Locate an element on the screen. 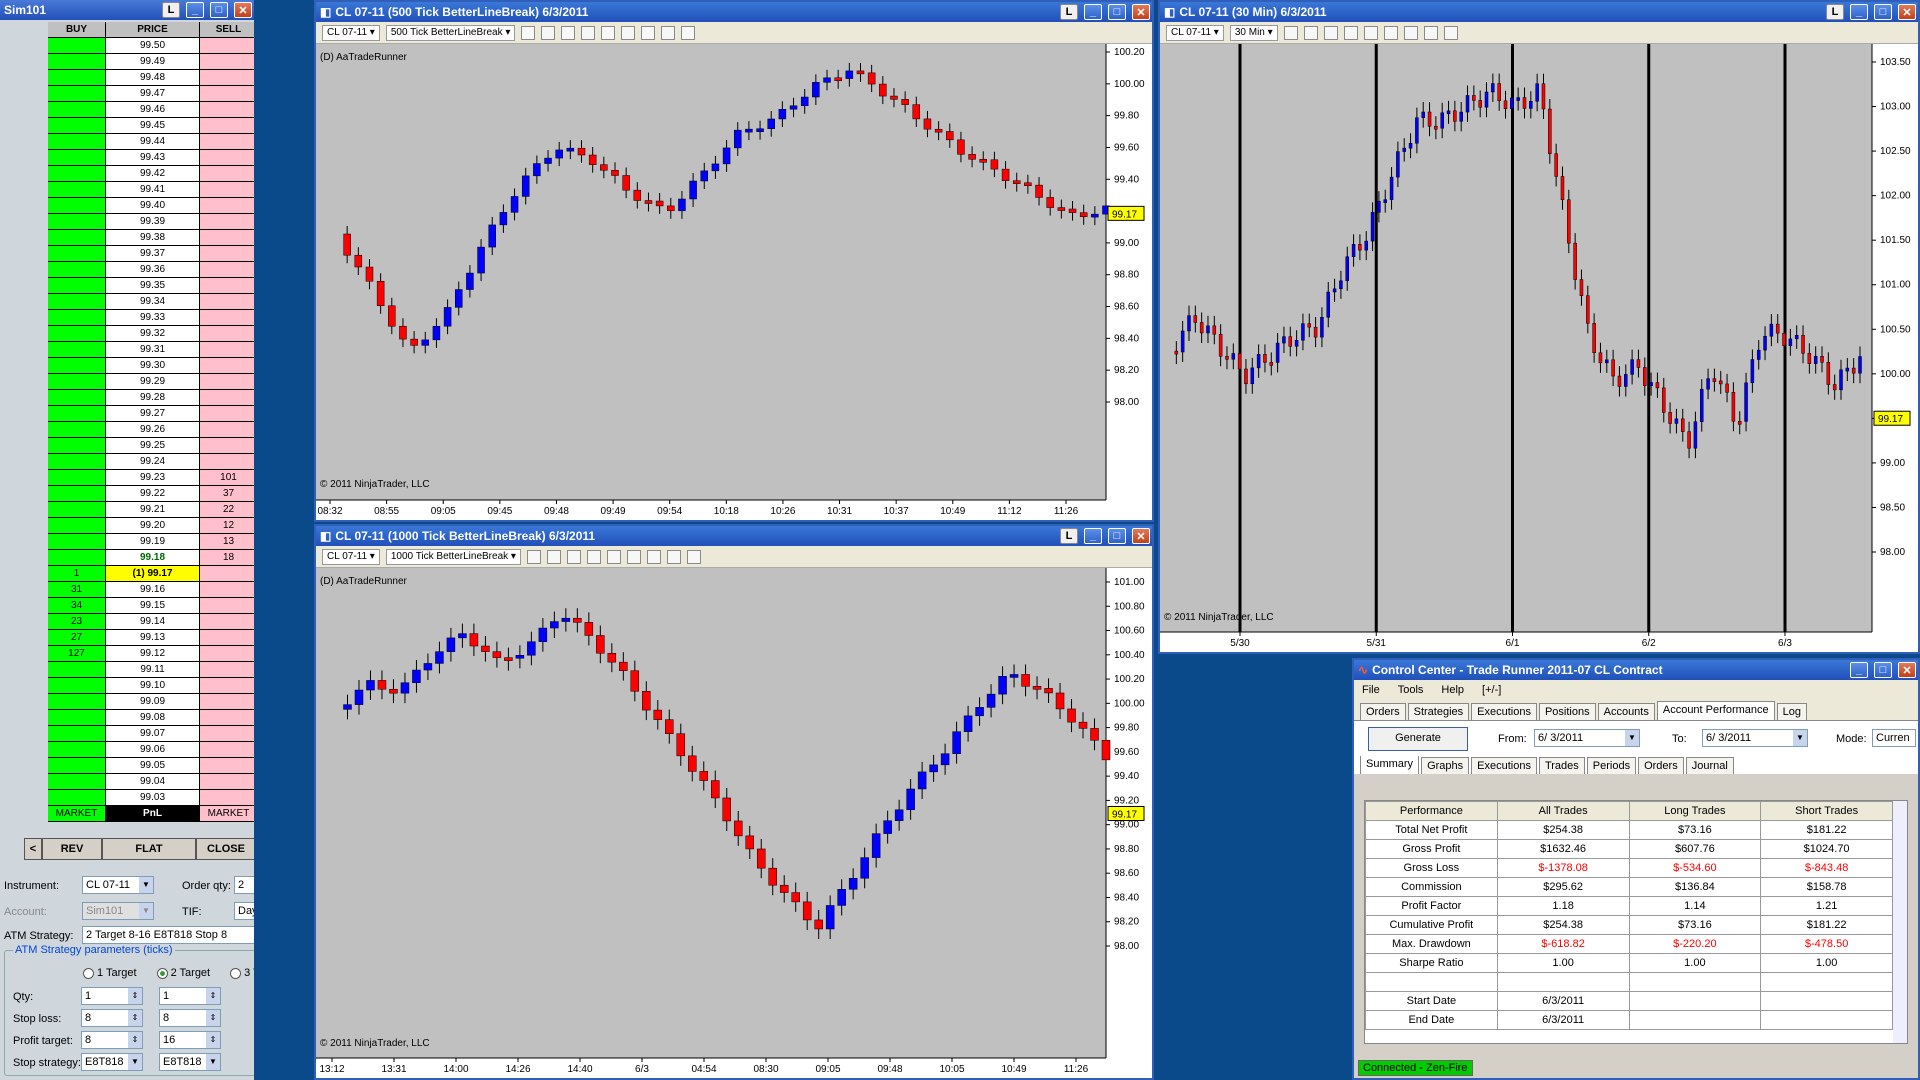 This screenshot has width=1920, height=1080. sell-cell: 101 is located at coordinates (227, 477).